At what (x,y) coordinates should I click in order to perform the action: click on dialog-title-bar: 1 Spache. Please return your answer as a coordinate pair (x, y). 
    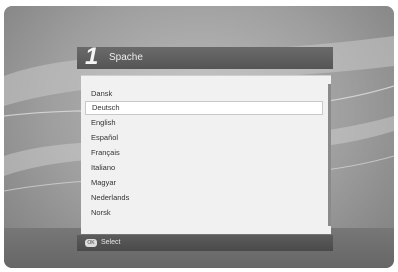
    Looking at the image, I should click on (205, 56).